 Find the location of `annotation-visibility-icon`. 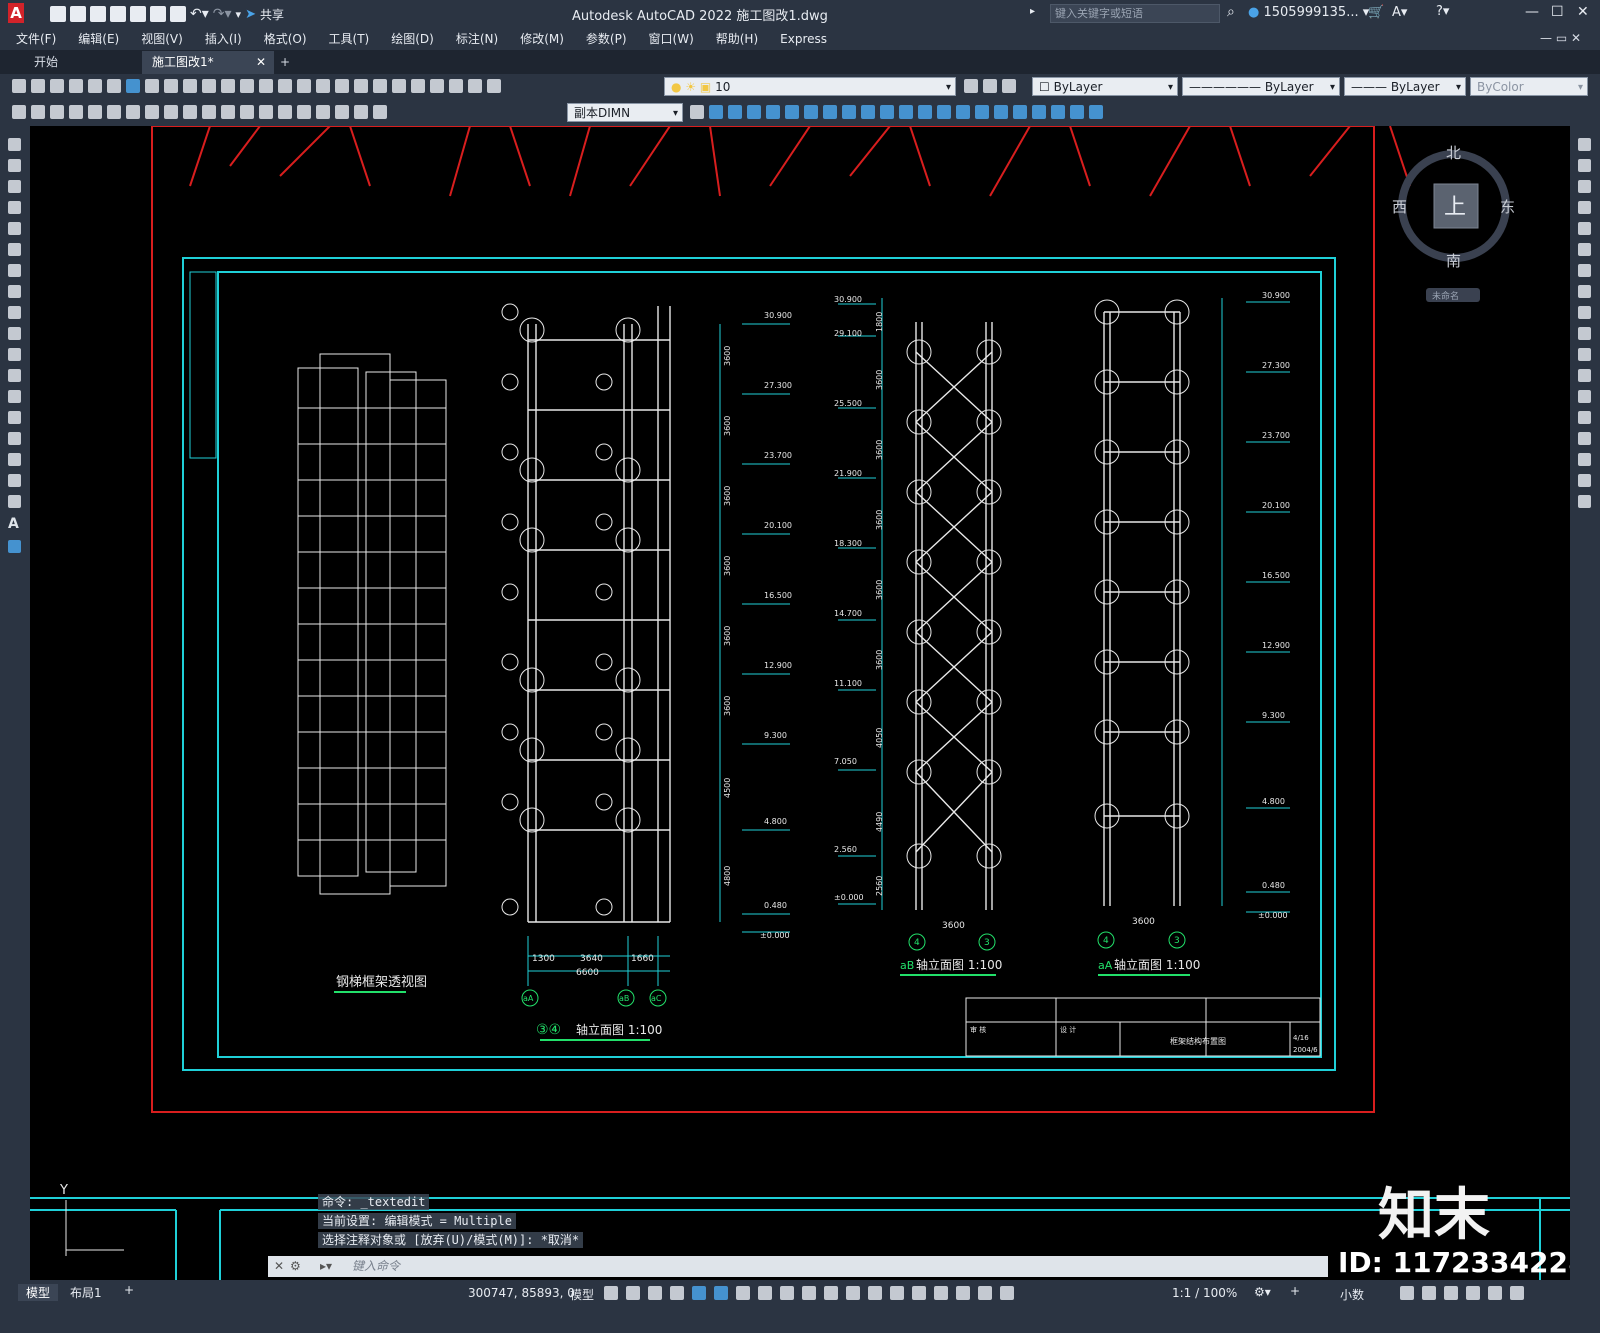

annotation-visibility-icon is located at coordinates (963, 1293).